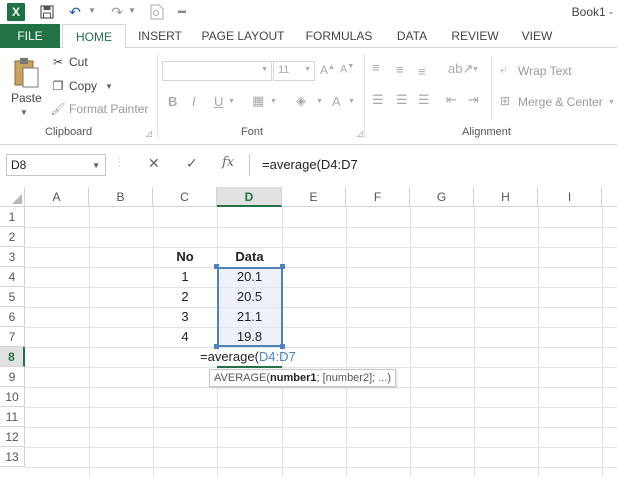  Describe the element at coordinates (12, 417) in the screenshot. I see `row-header-11: 11` at that location.